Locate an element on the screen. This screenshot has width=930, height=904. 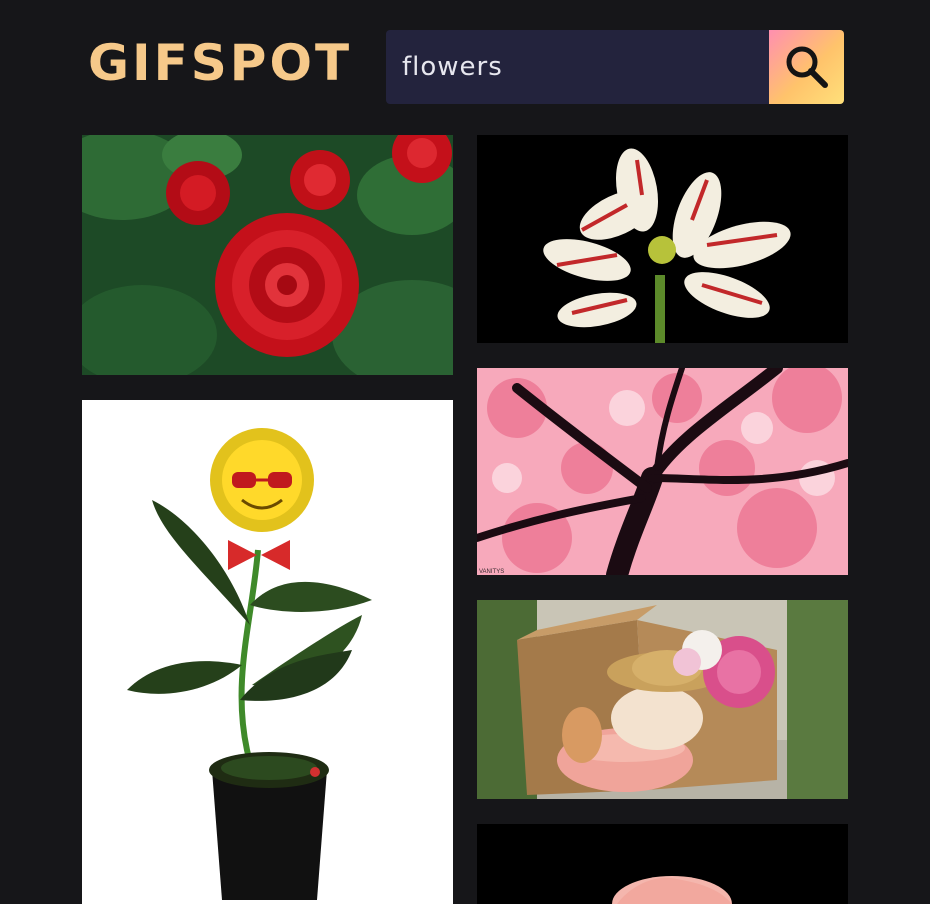
search-input is located at coordinates (577, 67).